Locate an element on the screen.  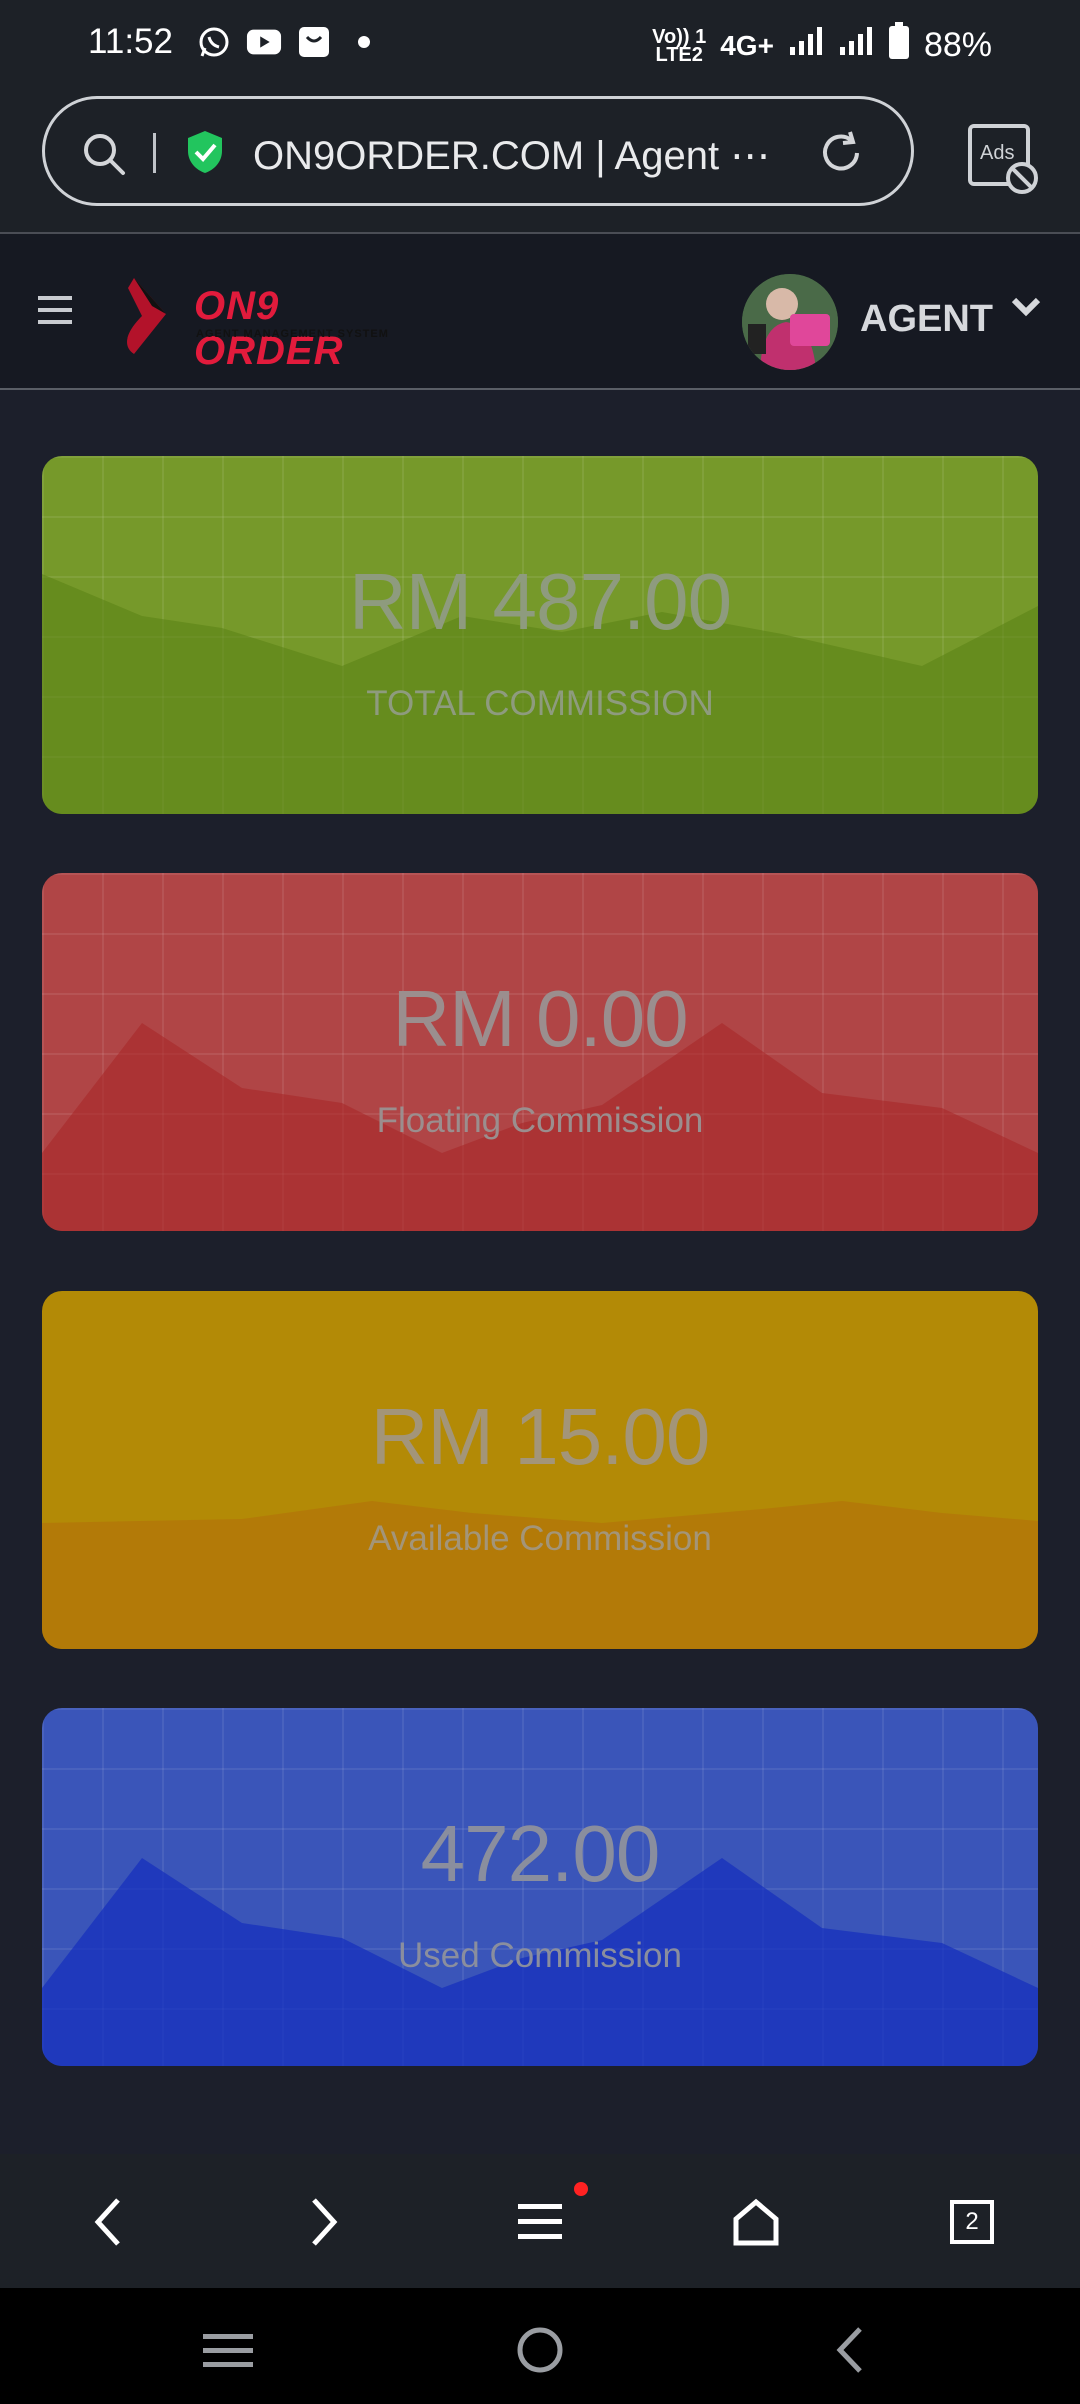
notification-dot is located at coordinates (581, 2189).